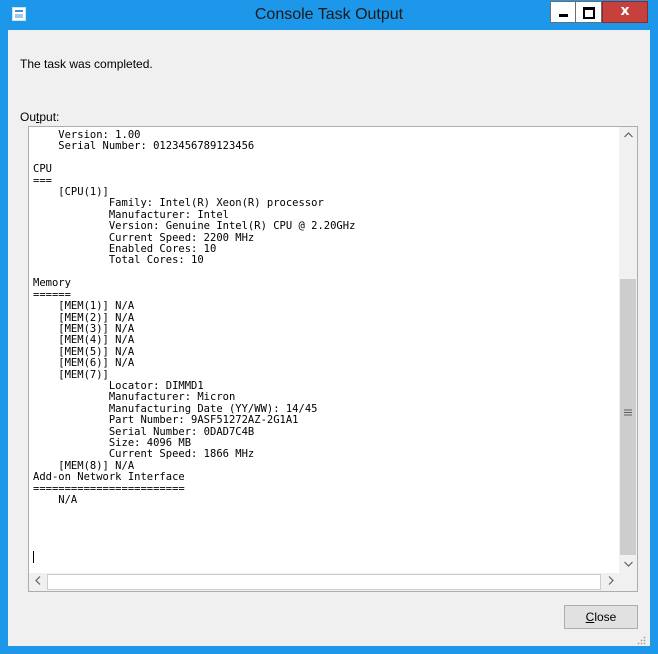  Describe the element at coordinates (28, 117) in the screenshot. I see `output-label-prefix: Ou` at that location.